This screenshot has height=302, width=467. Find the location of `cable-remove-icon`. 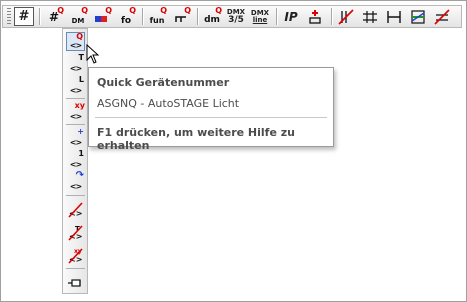

cable-remove-icon is located at coordinates (442, 16).